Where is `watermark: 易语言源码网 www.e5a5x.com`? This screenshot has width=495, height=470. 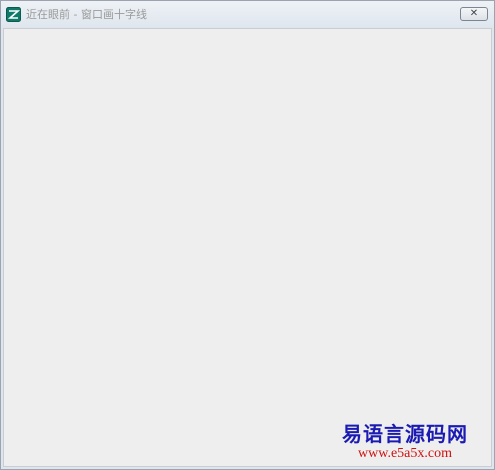
watermark: 易语言源码网 www.e5a5x.com is located at coordinates (405, 442).